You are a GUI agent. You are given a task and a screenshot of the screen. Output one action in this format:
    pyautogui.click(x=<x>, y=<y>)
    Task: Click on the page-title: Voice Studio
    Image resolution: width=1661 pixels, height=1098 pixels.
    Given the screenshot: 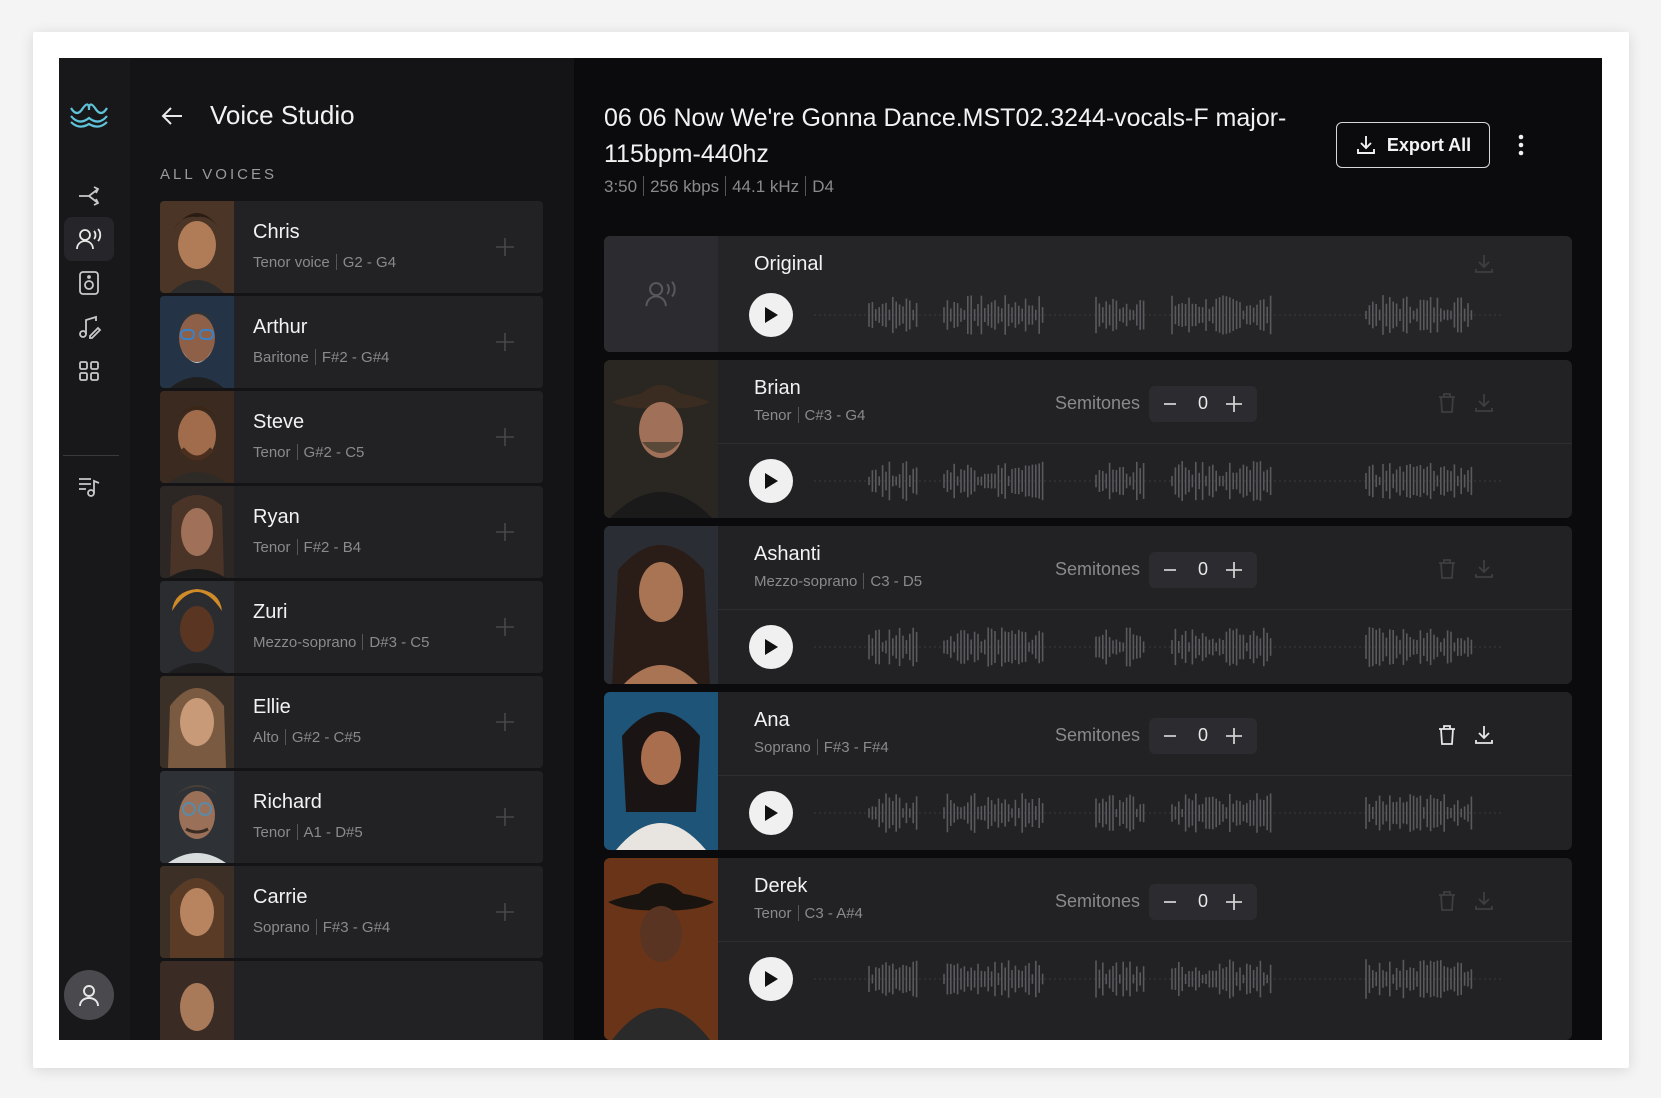 What is the action you would take?
    pyautogui.click(x=282, y=115)
    